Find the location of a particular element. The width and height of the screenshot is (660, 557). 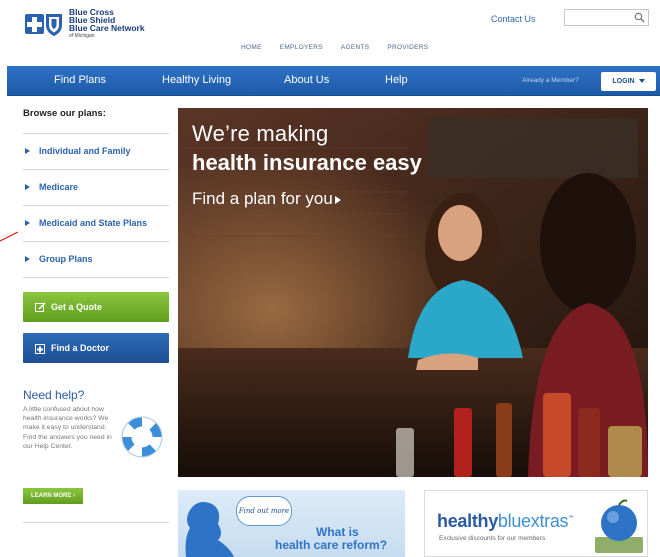

main-nav-about-us: About Us is located at coordinates (306, 80).